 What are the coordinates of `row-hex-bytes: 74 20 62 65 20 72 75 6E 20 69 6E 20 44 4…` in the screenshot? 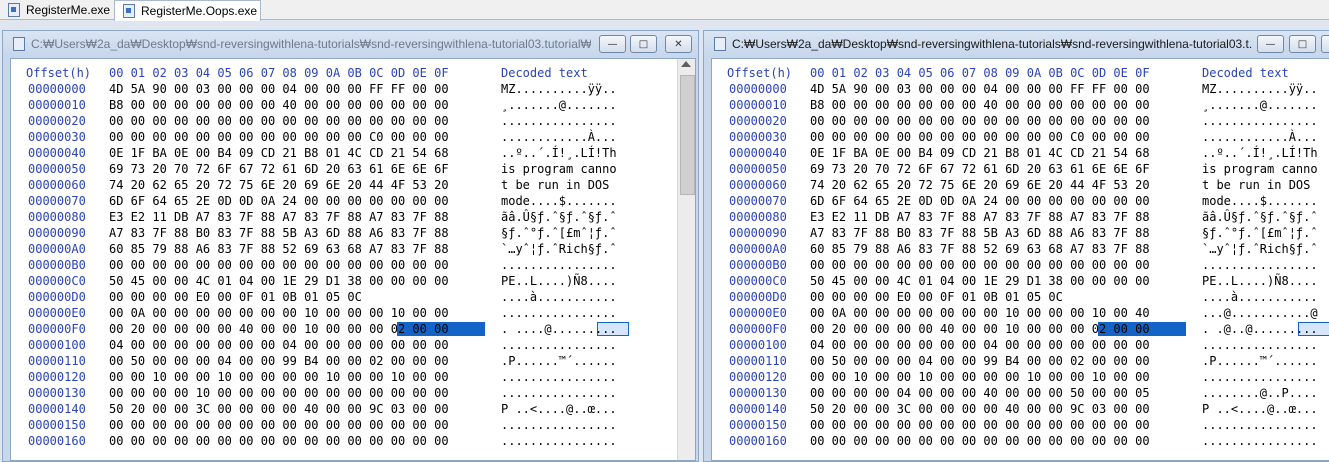 It's located at (279, 185).